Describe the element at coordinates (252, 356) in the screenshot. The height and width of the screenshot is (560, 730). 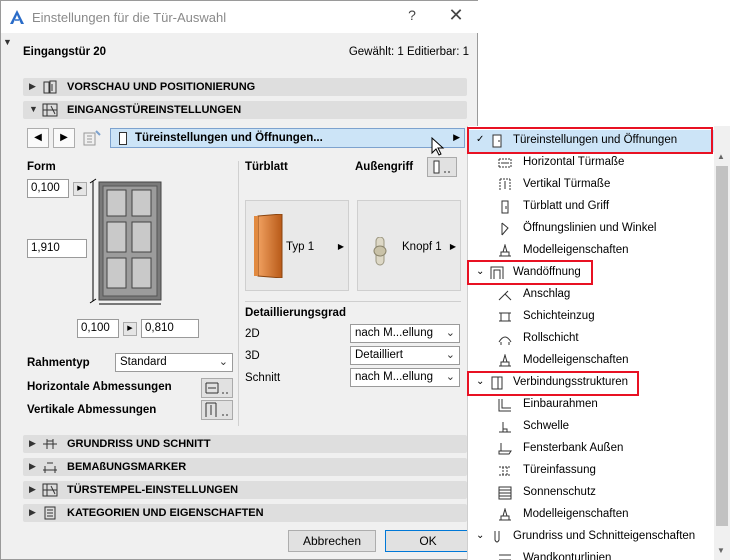
I see `detail-3d-label: 3D` at that location.